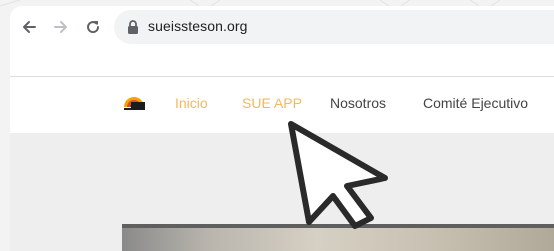 The image size is (554, 251). I want to click on sue-logo, so click(134, 102).